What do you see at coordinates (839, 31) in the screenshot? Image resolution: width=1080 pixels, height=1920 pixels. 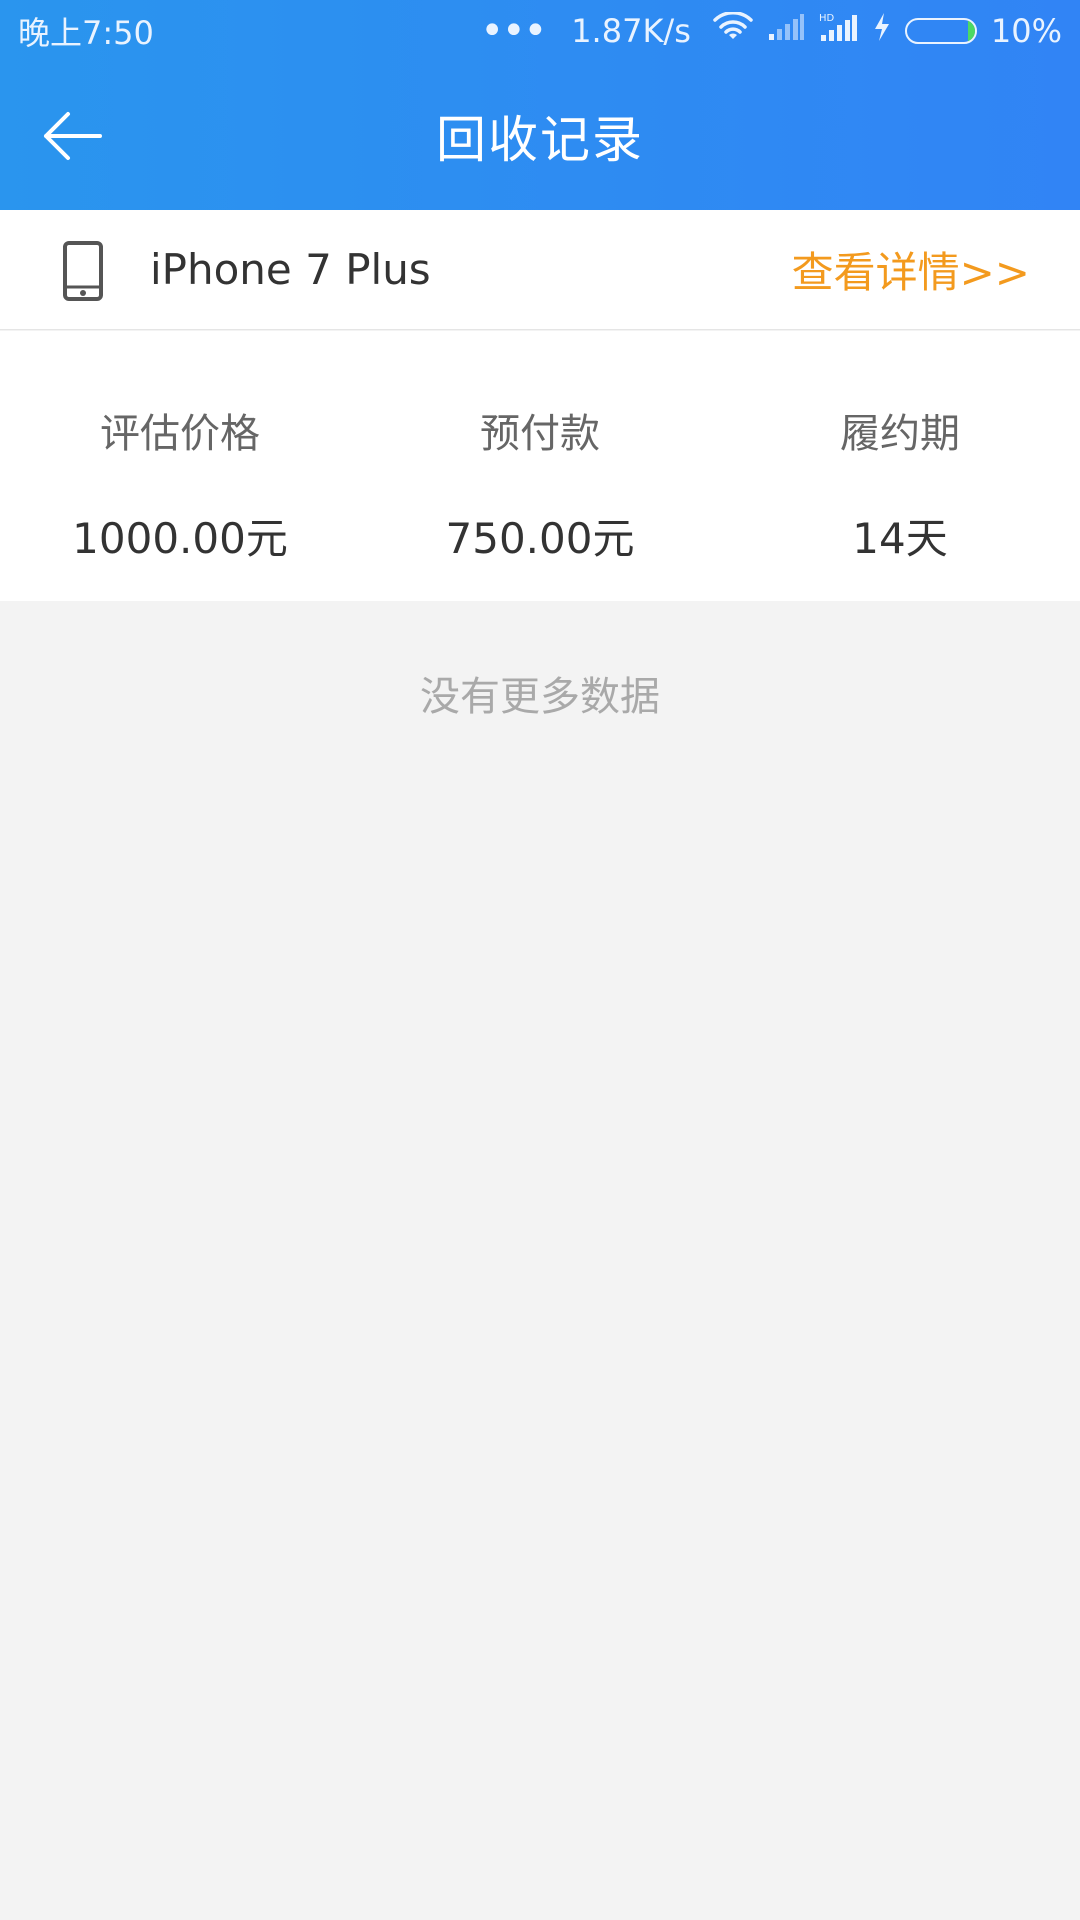 I see `hd-signal-icon: HD` at bounding box center [839, 31].